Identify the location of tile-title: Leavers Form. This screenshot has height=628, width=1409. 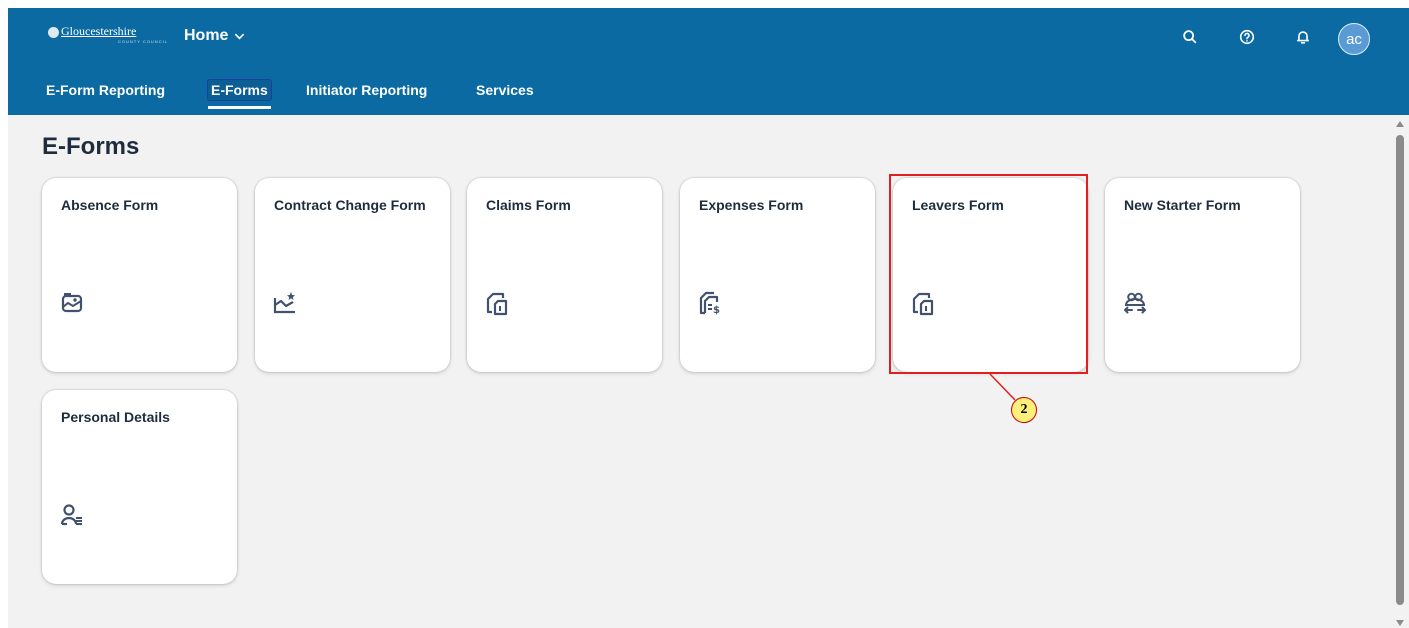
(958, 205).